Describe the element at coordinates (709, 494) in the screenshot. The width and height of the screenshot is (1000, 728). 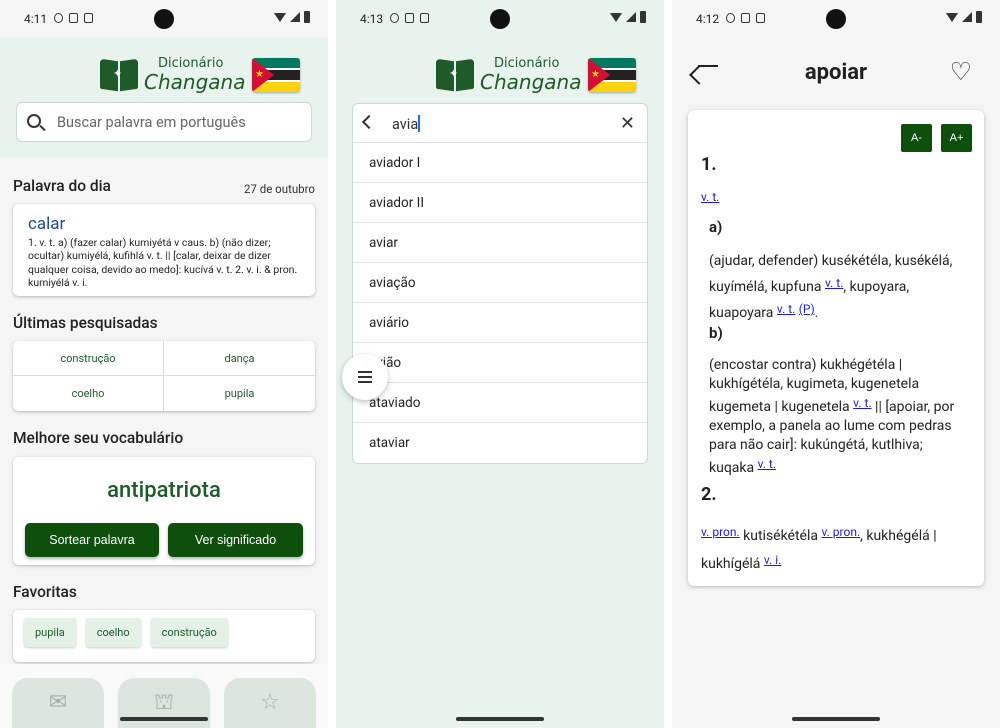
I see `sense-number: 2.` at that location.